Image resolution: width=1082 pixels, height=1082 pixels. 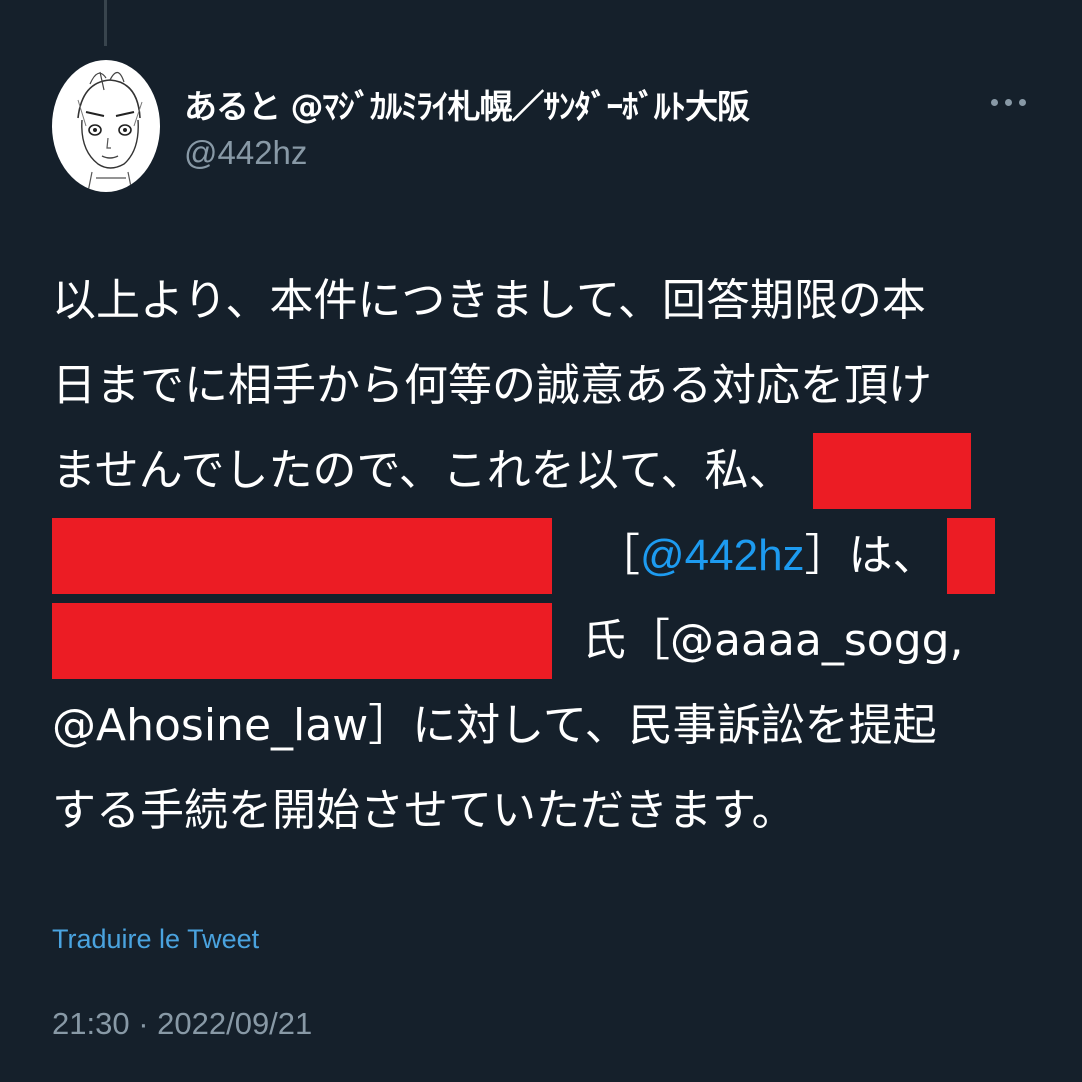 I want to click on avatar-sketch-icon, so click(x=110, y=131).